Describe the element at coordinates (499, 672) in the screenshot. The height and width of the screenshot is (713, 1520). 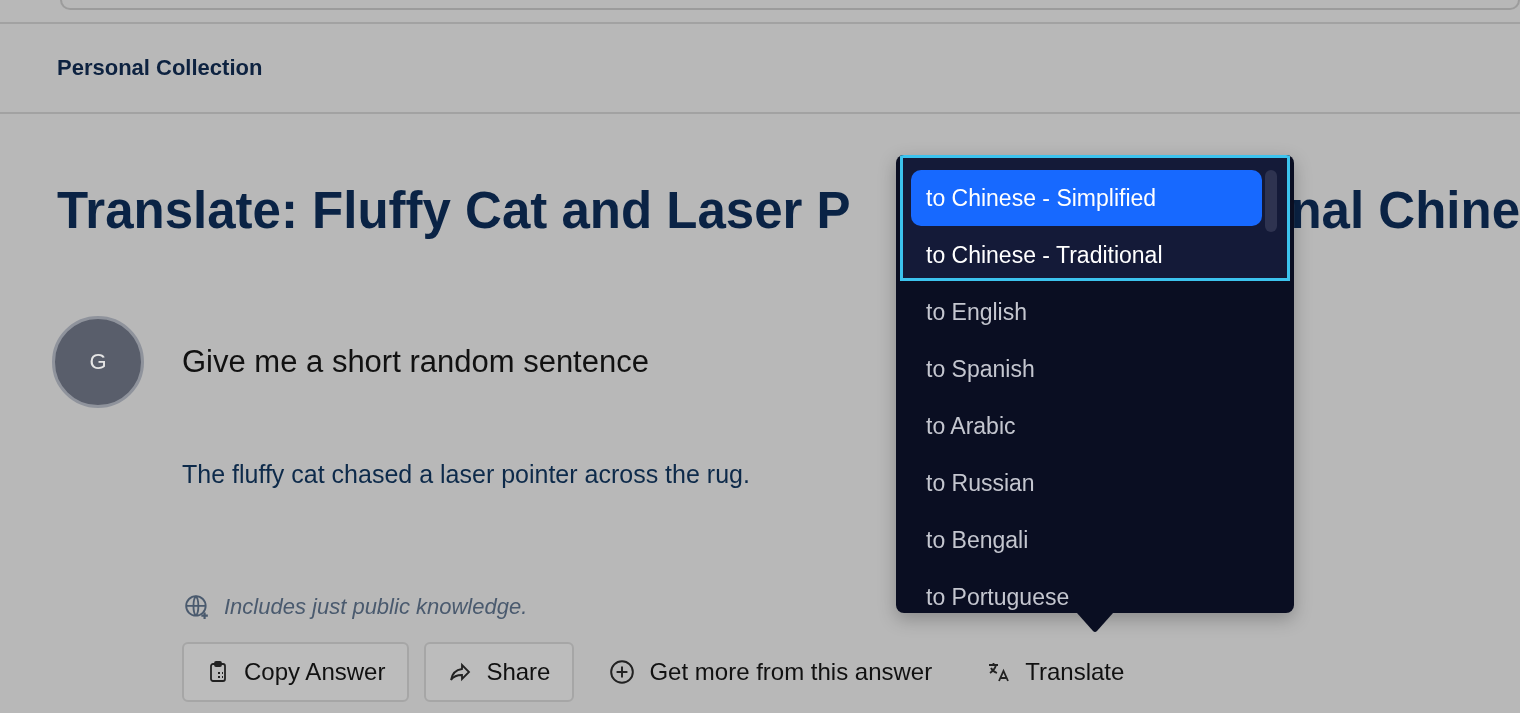
I see `share-button: Share` at that location.